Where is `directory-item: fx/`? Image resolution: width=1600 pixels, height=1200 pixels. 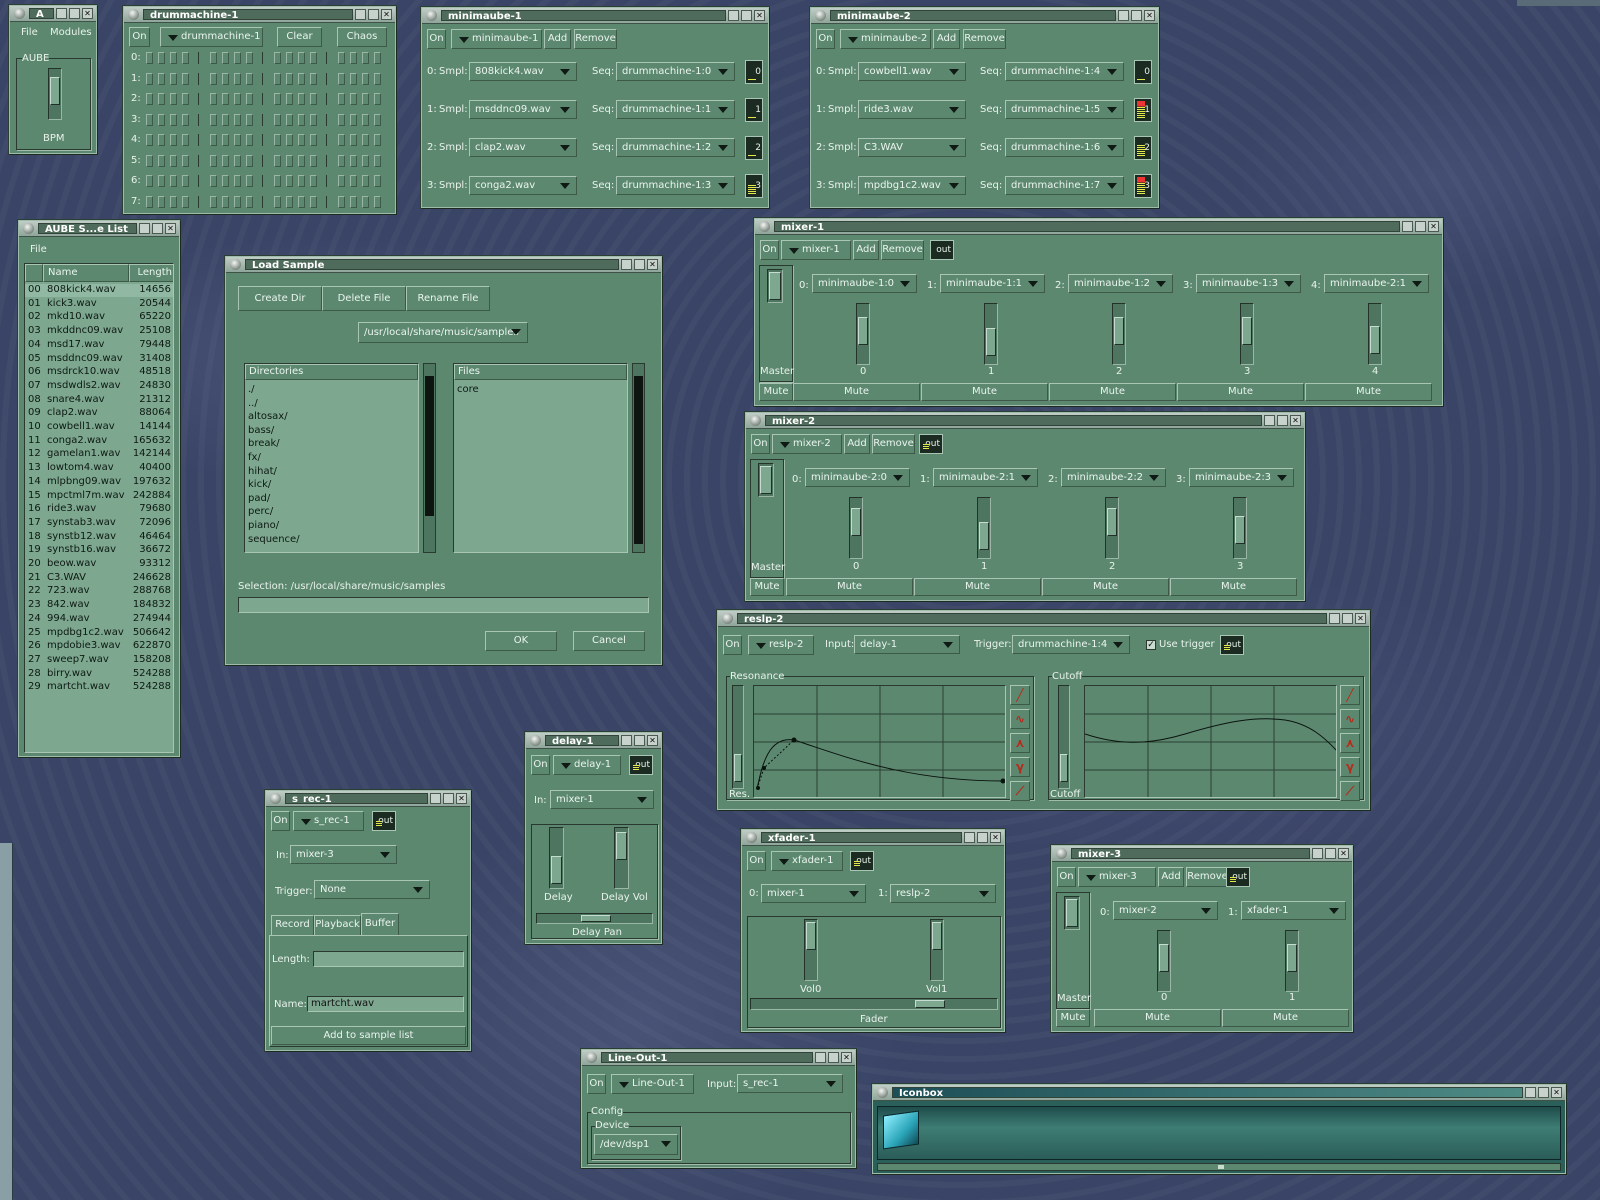
directory-item: fx/ is located at coordinates (254, 457).